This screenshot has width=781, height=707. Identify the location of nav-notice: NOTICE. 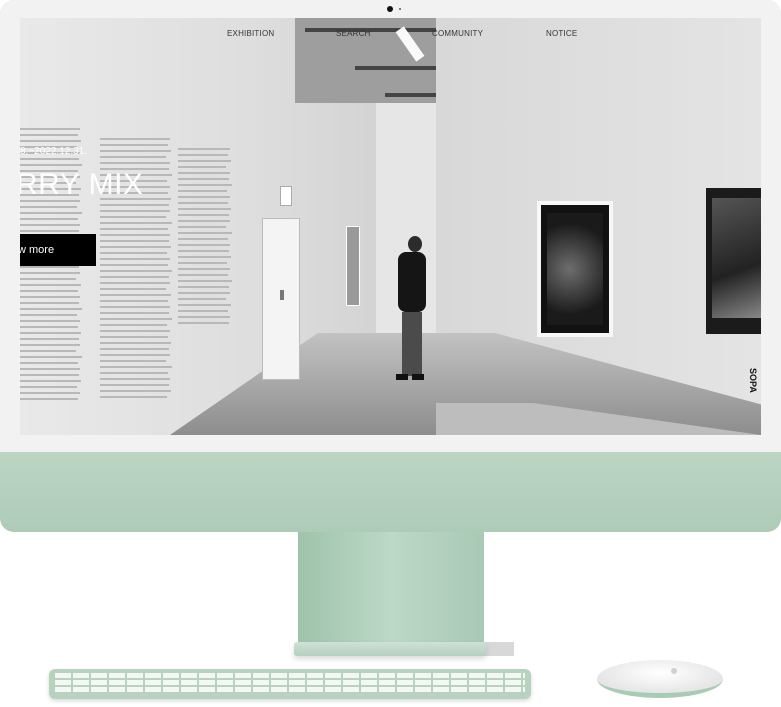
(561, 33).